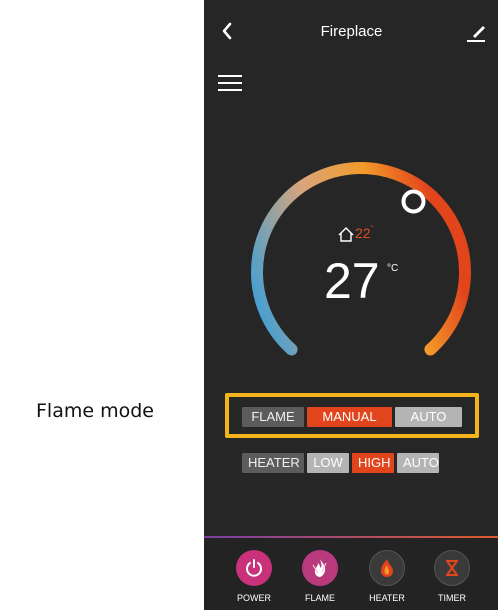 This screenshot has width=498, height=610. What do you see at coordinates (413, 201) in the screenshot?
I see `temperature-slider-knob` at bounding box center [413, 201].